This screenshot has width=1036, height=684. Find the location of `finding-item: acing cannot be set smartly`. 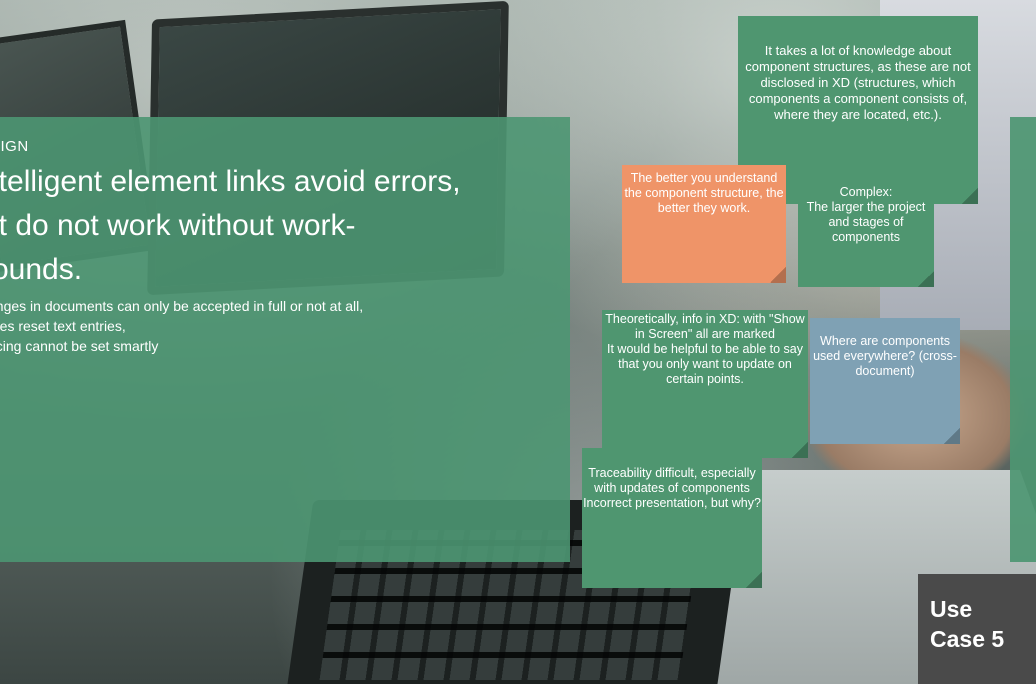

finding-item: acing cannot be set smartly is located at coordinates (79, 346).